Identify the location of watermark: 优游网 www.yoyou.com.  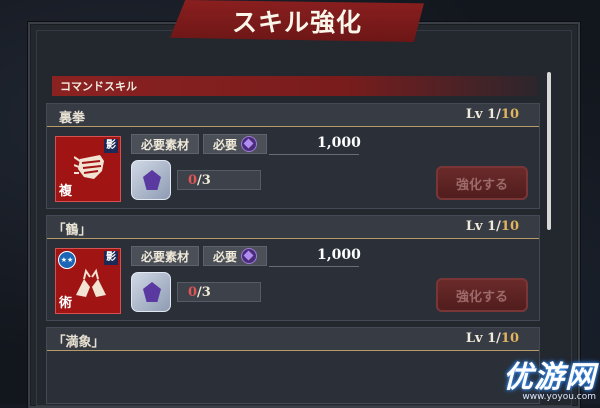
(549, 377).